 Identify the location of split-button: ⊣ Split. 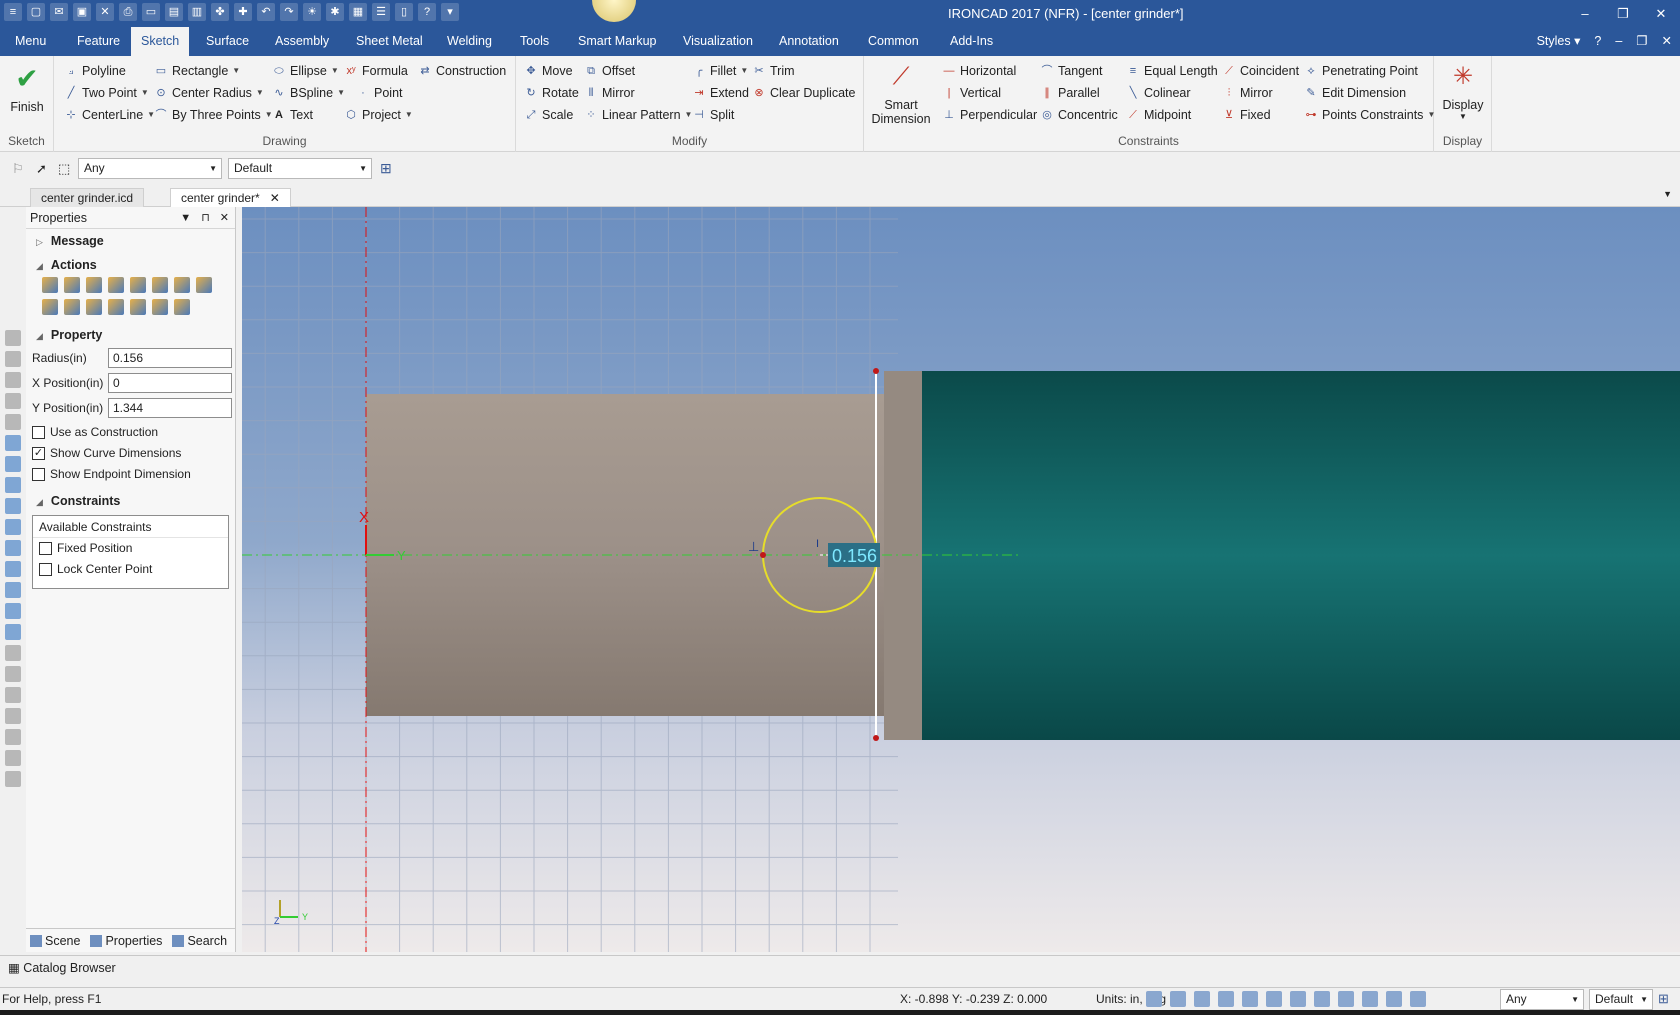
(713, 115).